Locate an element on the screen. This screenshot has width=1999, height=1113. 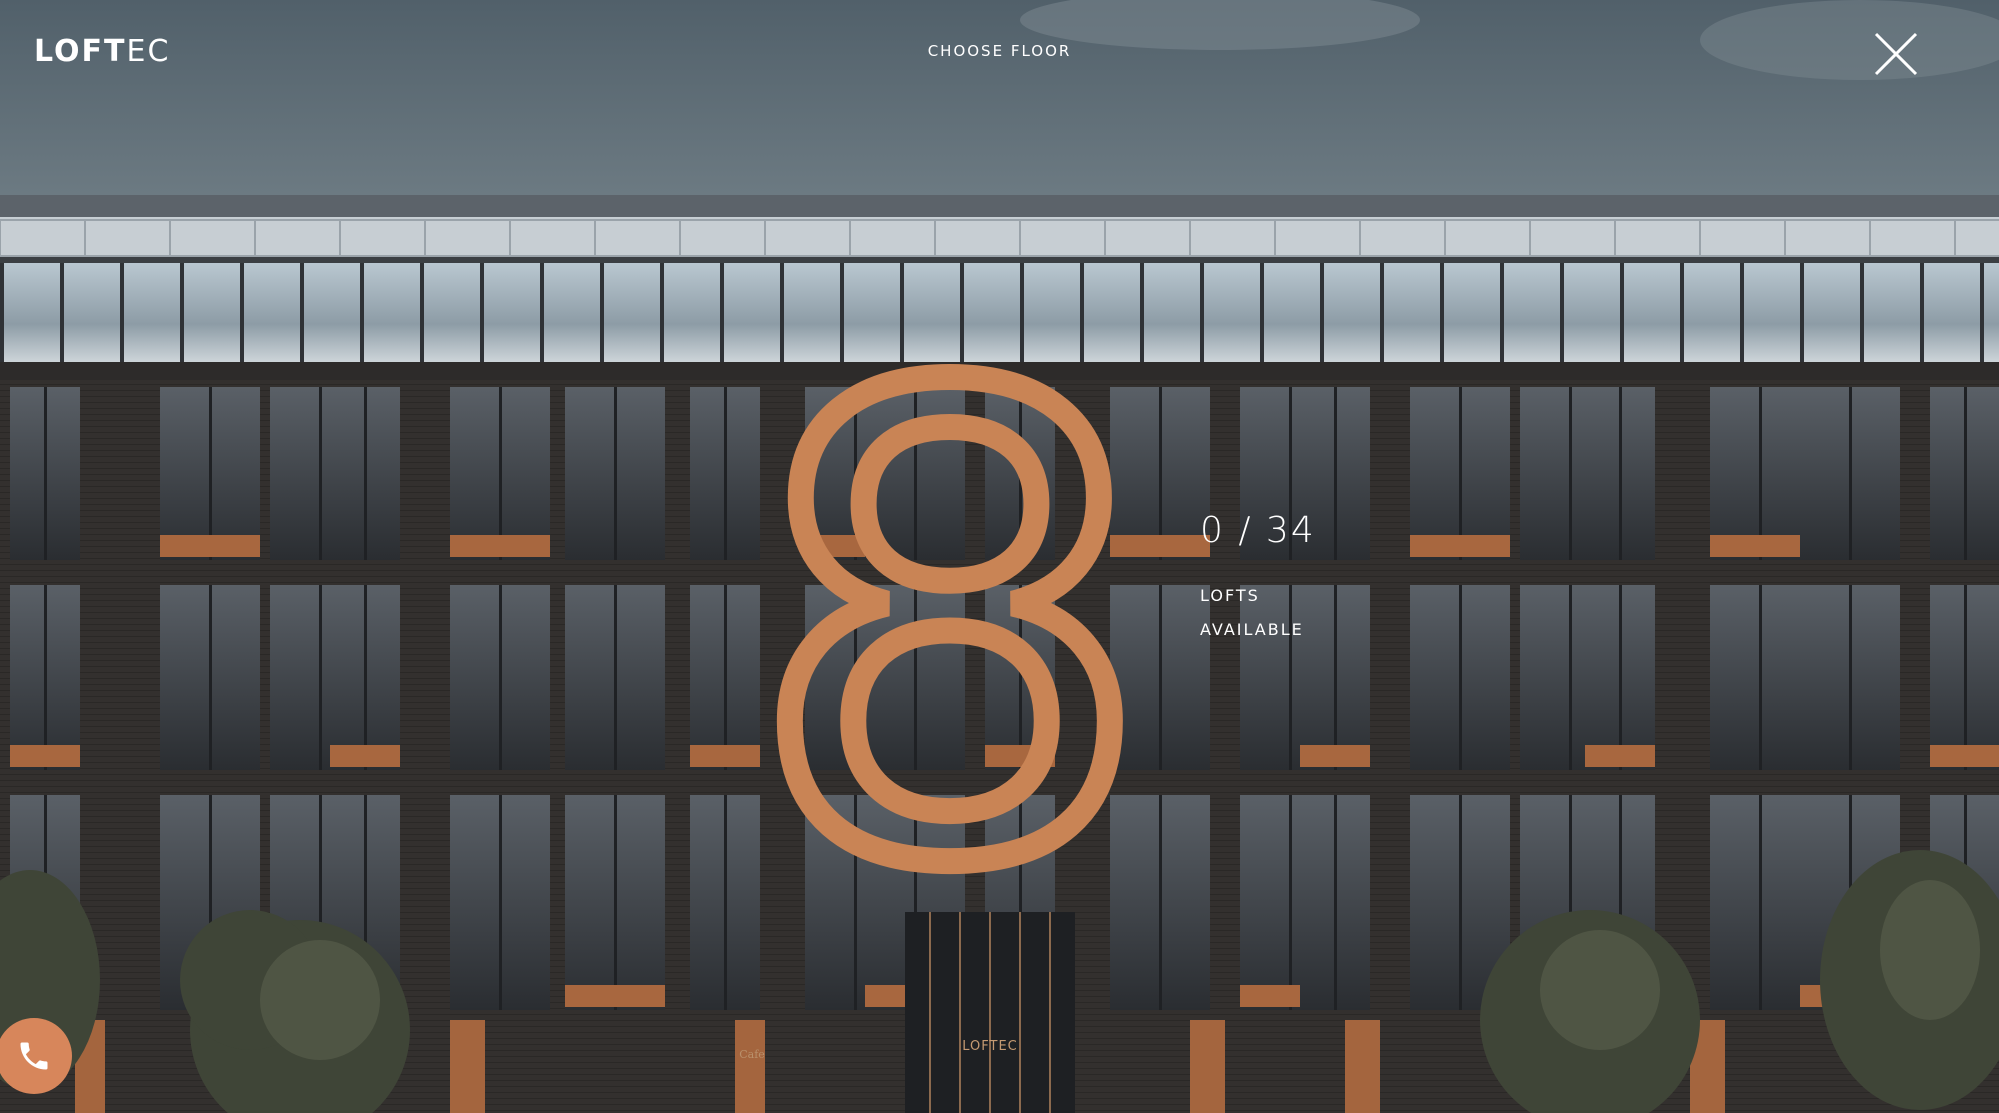
entrance-sign: LOFTEC is located at coordinates (990, 1046).